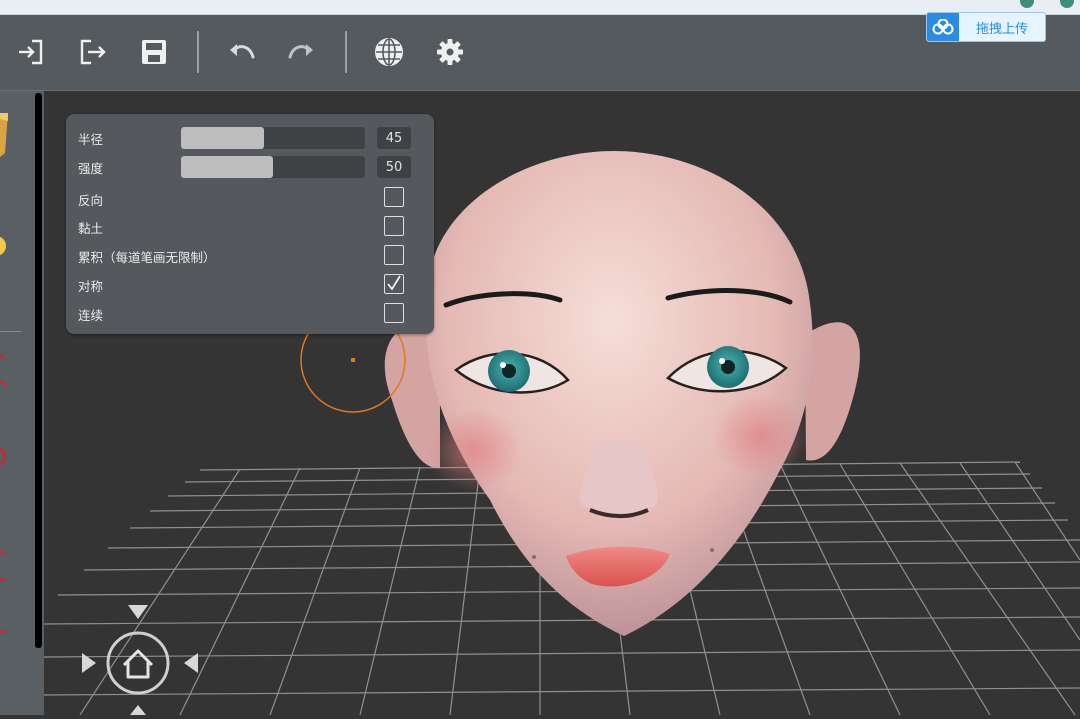 This screenshot has height=719, width=1080. Describe the element at coordinates (91, 228) in the screenshot. I see `option-label-clay: 黏土` at that location.